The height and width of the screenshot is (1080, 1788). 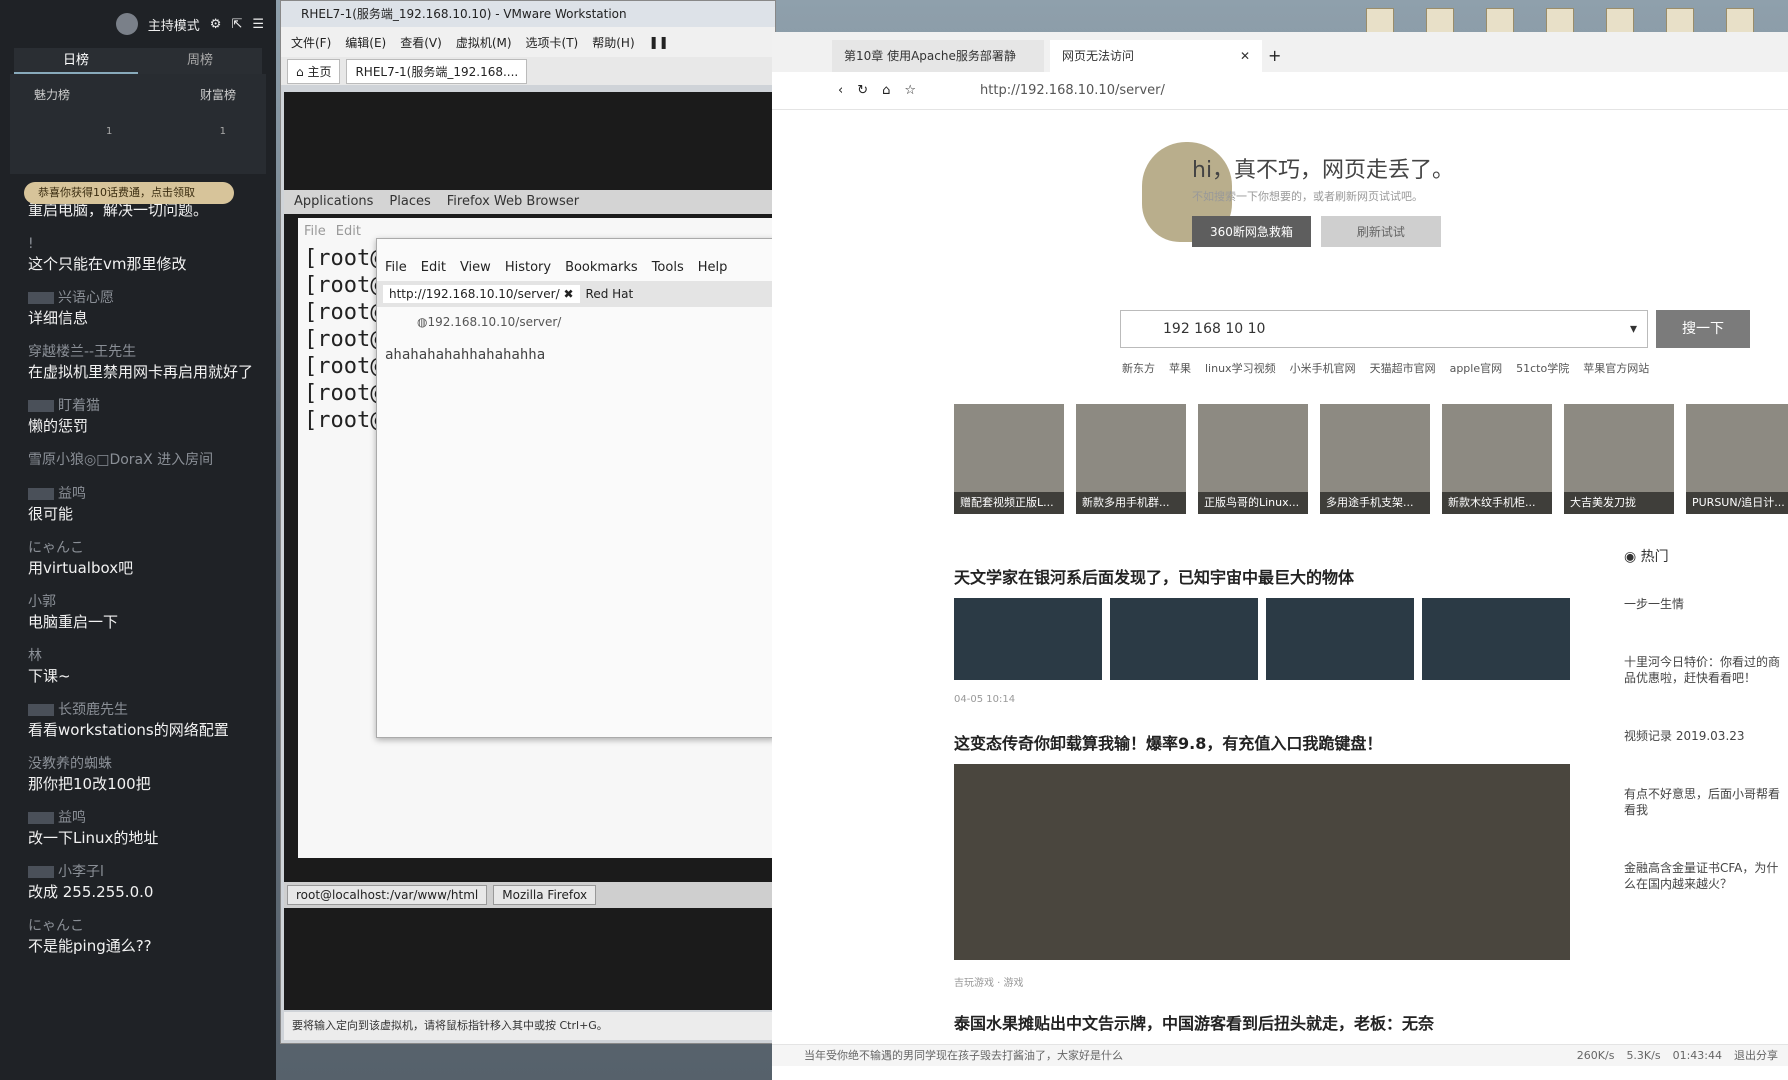 What do you see at coordinates (1706, 802) in the screenshot?
I see `hot-item: 有点不好意思，后面小哥帮看看我` at bounding box center [1706, 802].